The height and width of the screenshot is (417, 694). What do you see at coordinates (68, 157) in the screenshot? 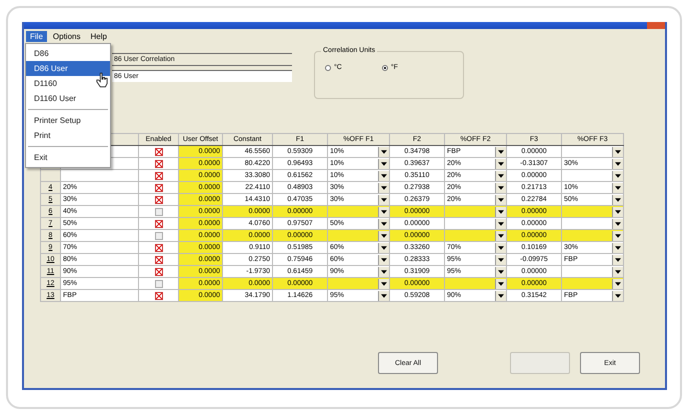
I see `menu-item: Exit` at bounding box center [68, 157].